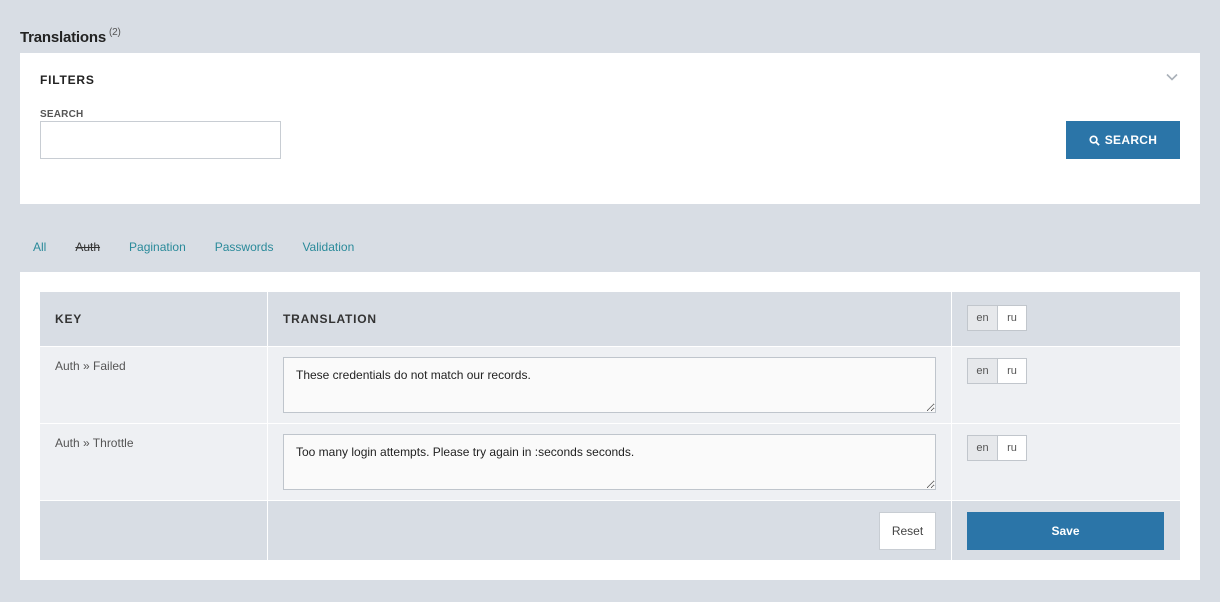 This screenshot has height=602, width=1220. What do you see at coordinates (157, 247) in the screenshot?
I see `tab-pagination: Pagination` at bounding box center [157, 247].